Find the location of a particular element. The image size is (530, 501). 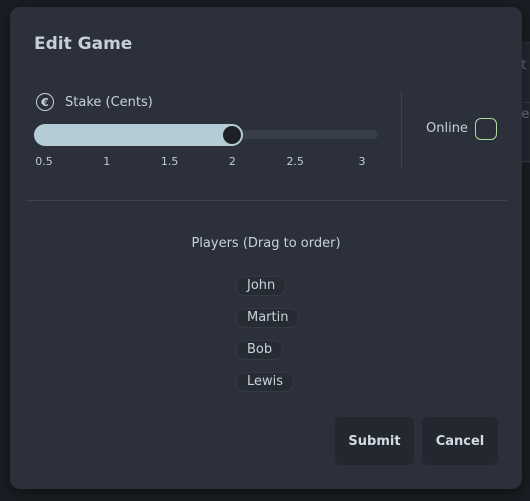

submit-button: Submit is located at coordinates (374, 441).